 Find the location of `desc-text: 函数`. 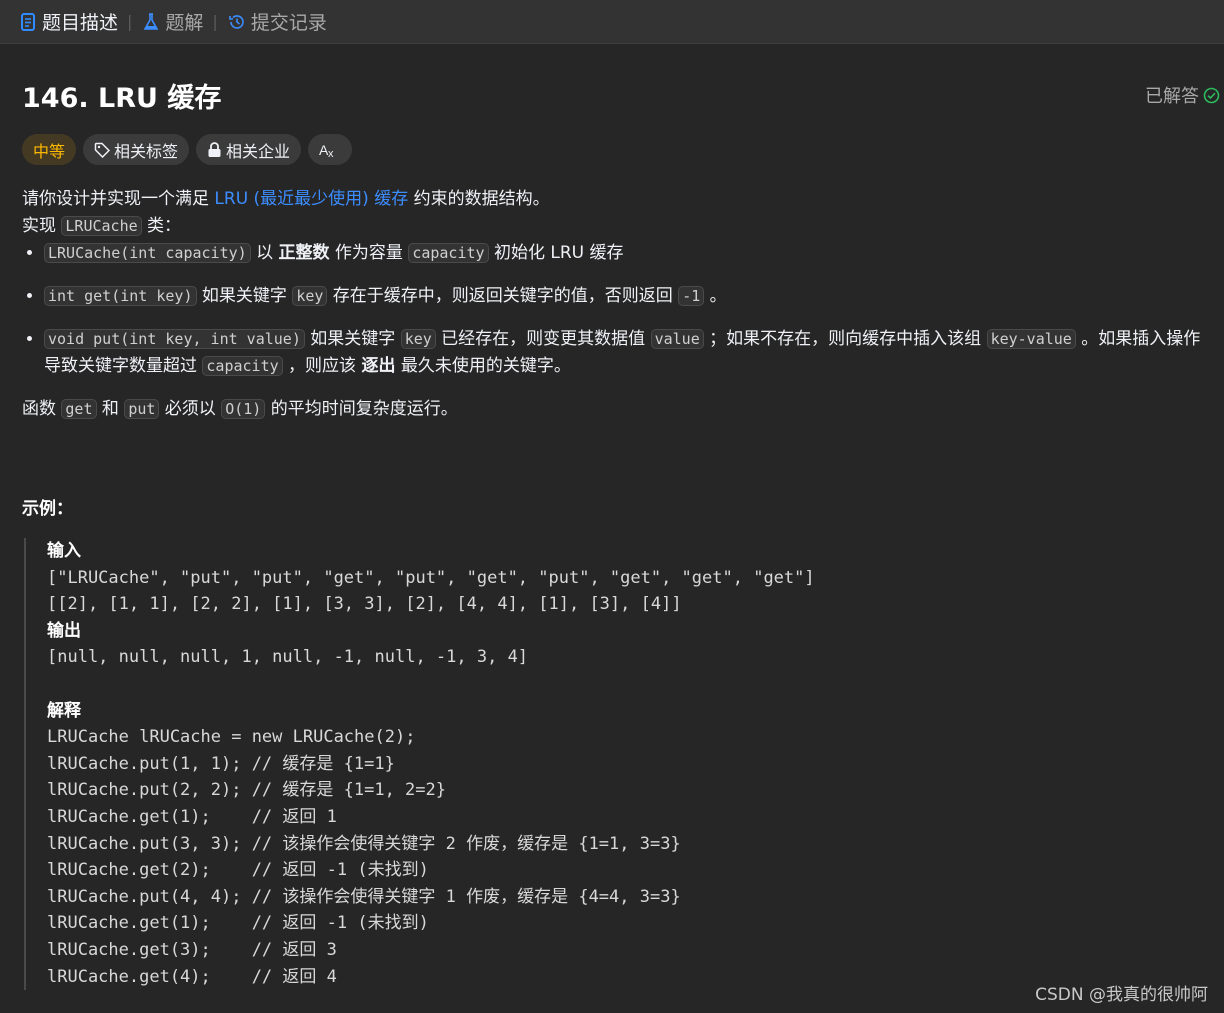

desc-text: 函数 is located at coordinates (42, 409).